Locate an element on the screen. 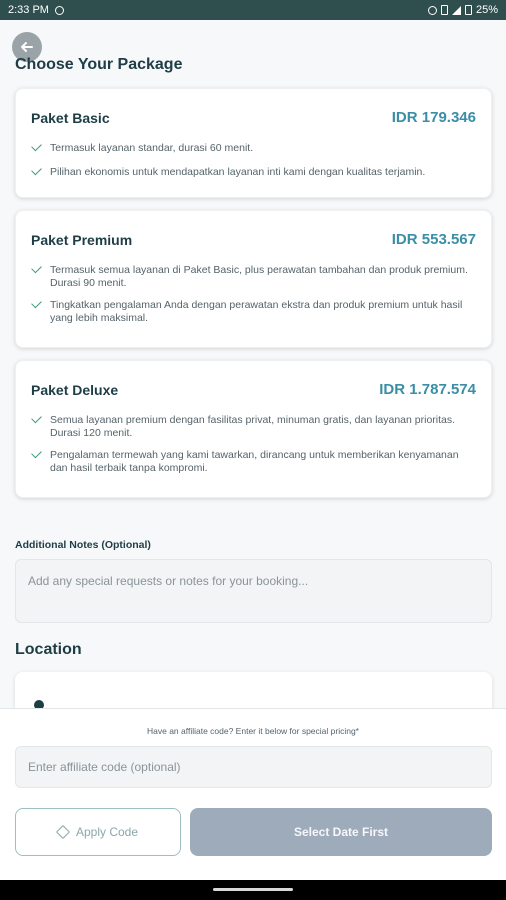 The image size is (506, 900). system-nav-bar is located at coordinates (253, 890).